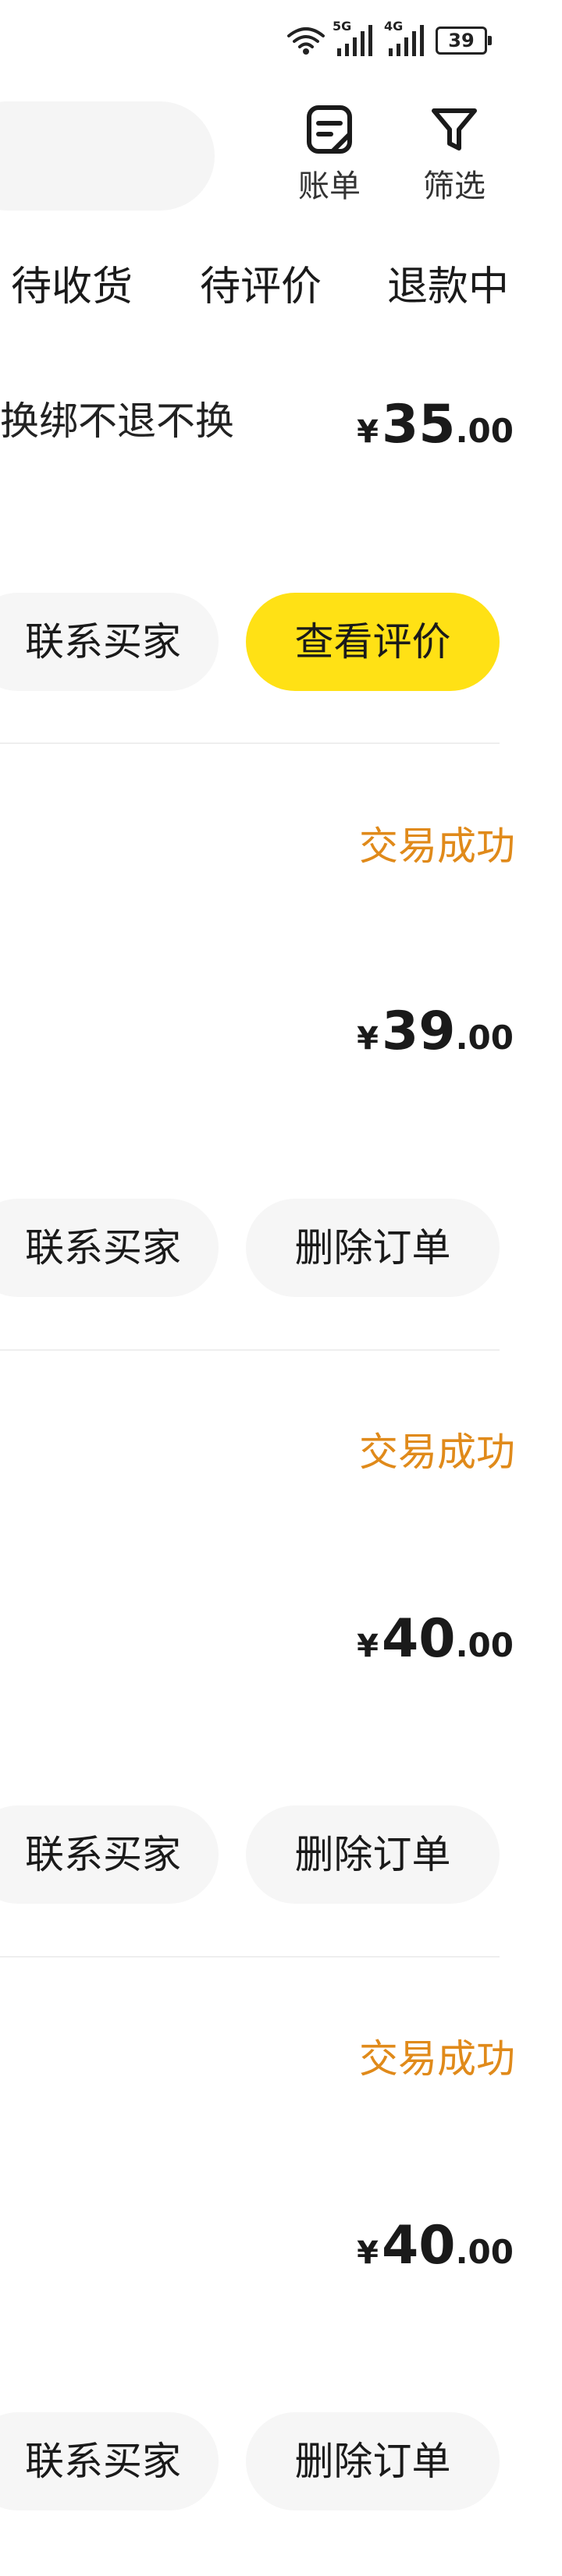 This screenshot has height=2576, width=562. Describe the element at coordinates (454, 186) in the screenshot. I see `filter-label: 筛选` at that location.